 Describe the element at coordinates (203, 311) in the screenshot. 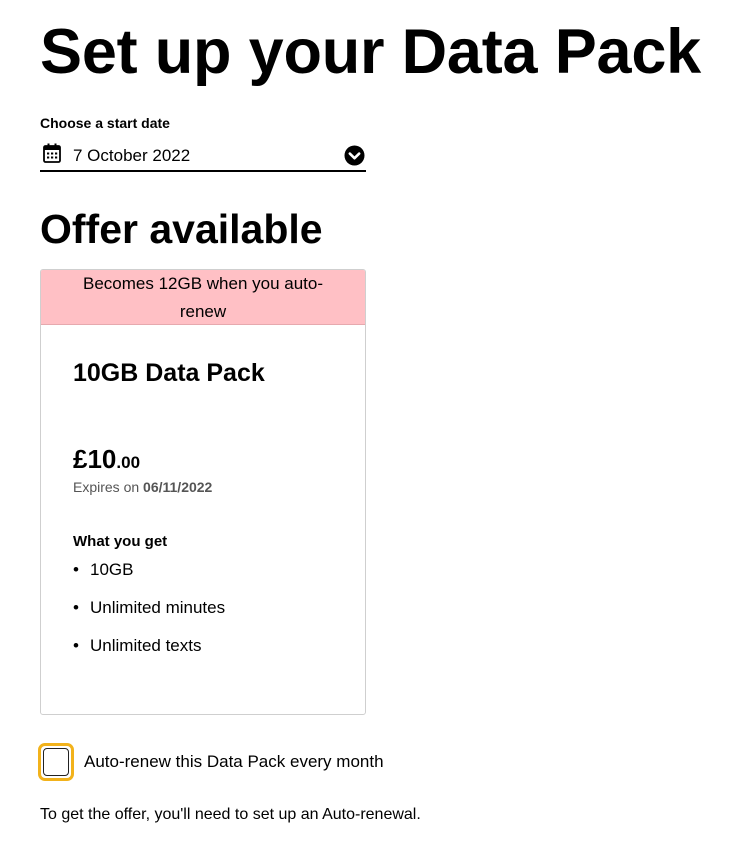

I see `offer-banner-text: renew` at that location.